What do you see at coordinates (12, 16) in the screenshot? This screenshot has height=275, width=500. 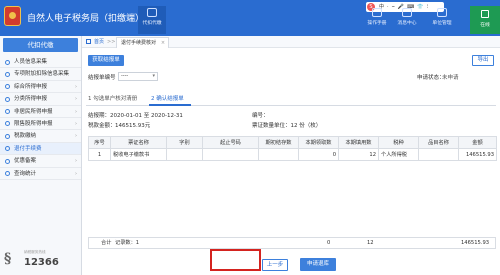 I see `tax-emblem-logo` at bounding box center [12, 16].